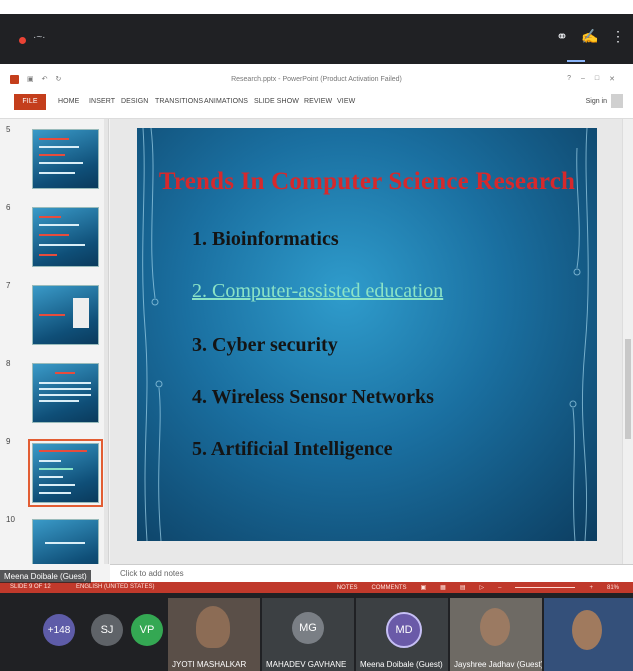 The height and width of the screenshot is (671, 633). Describe the element at coordinates (102, 101) in the screenshot. I see `tab-insert: INSERT` at that location.